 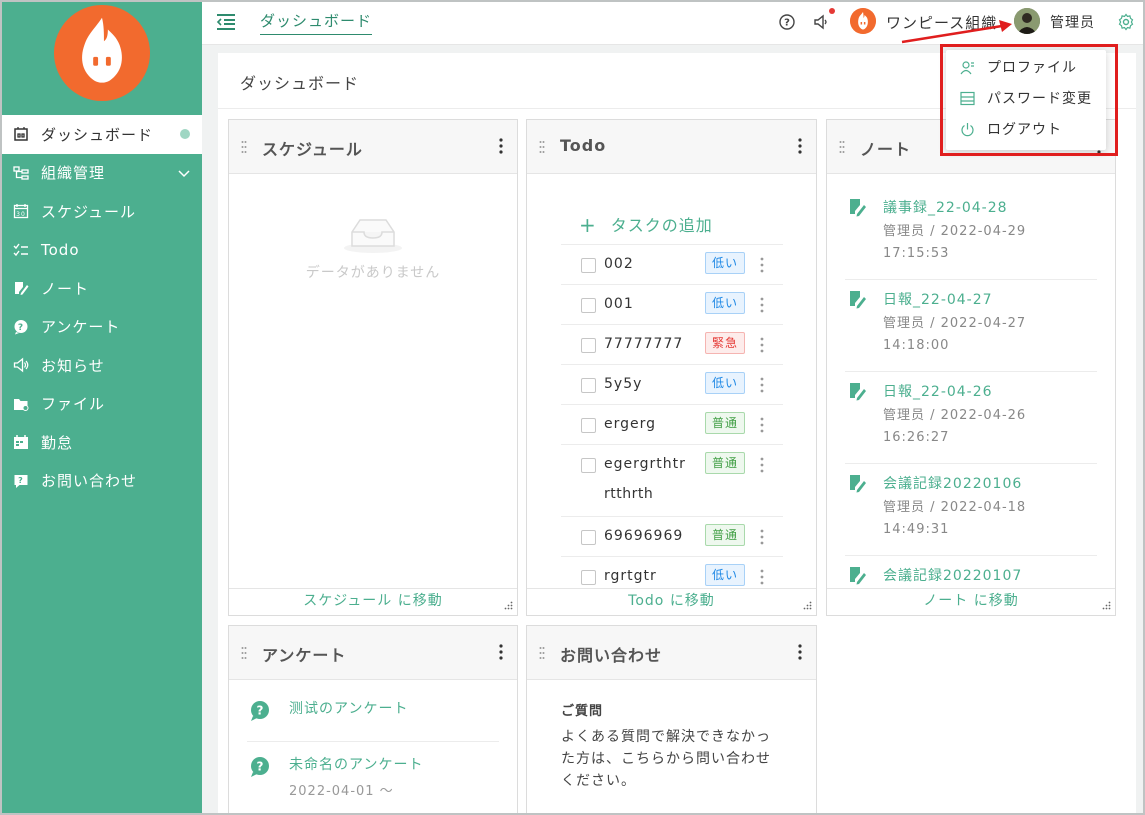 I want to click on todo-row: 002 低い, so click(x=672, y=264).